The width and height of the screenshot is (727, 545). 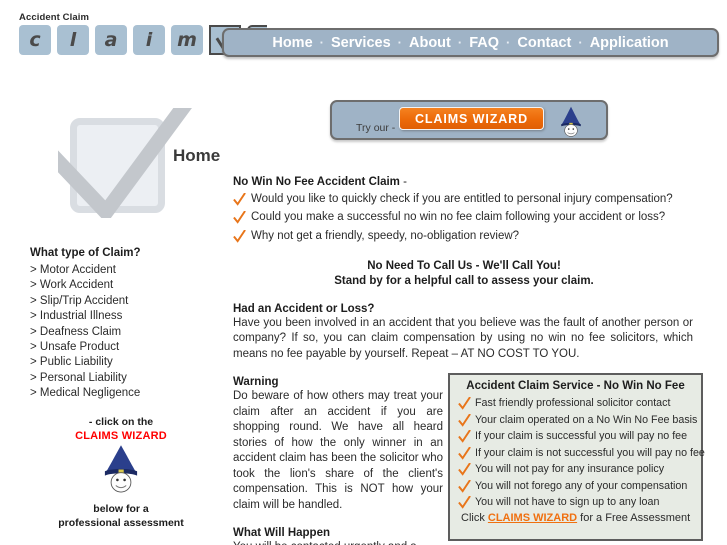 What do you see at coordinates (73, 40) in the screenshot?
I see `logo-letter-tile: l` at bounding box center [73, 40].